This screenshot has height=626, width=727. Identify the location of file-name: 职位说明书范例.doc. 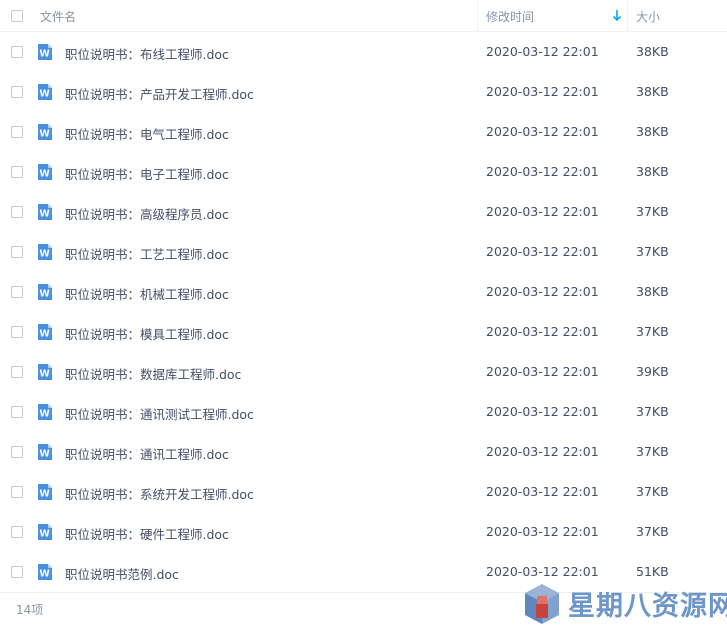
(122, 573).